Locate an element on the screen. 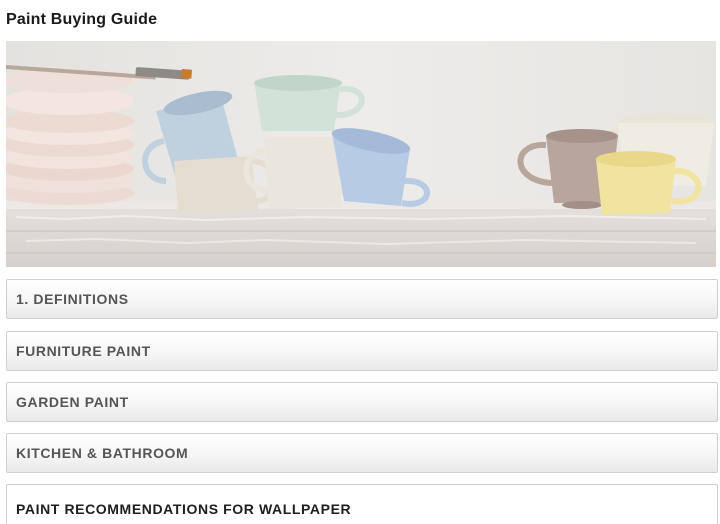 This screenshot has height=524, width=720. accordion-item-garden-paint: GARDEN PAINT is located at coordinates (362, 402).